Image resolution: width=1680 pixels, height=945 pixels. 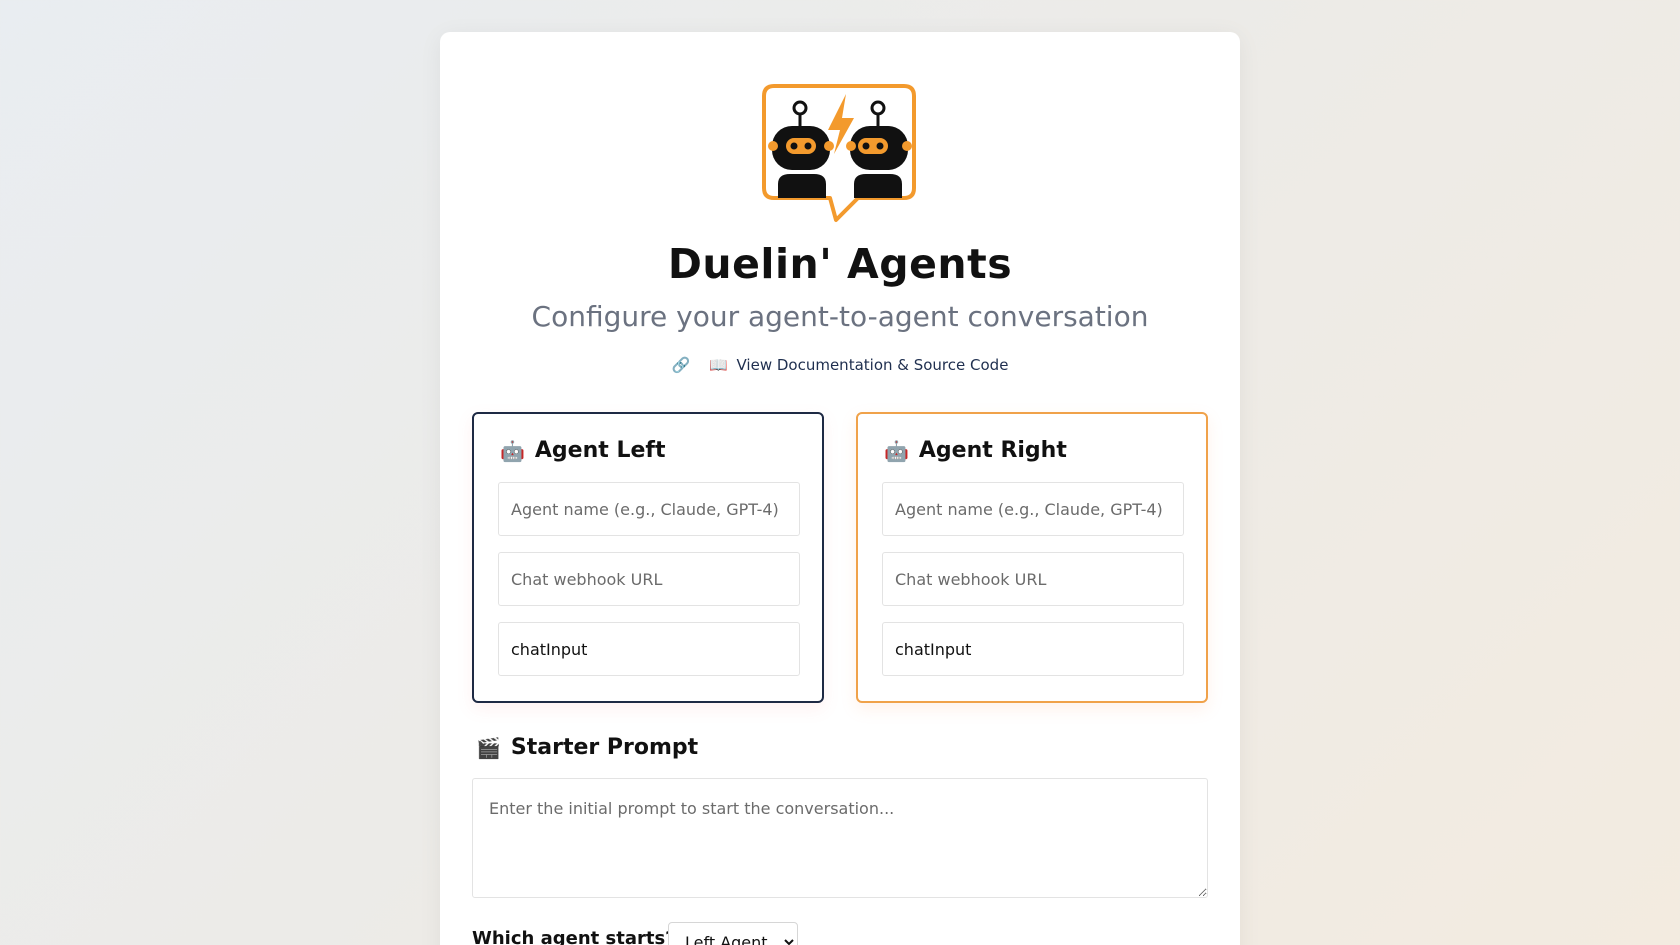 I want to click on starter-prompt-heading-label: Starter Prompt, so click(x=604, y=747).